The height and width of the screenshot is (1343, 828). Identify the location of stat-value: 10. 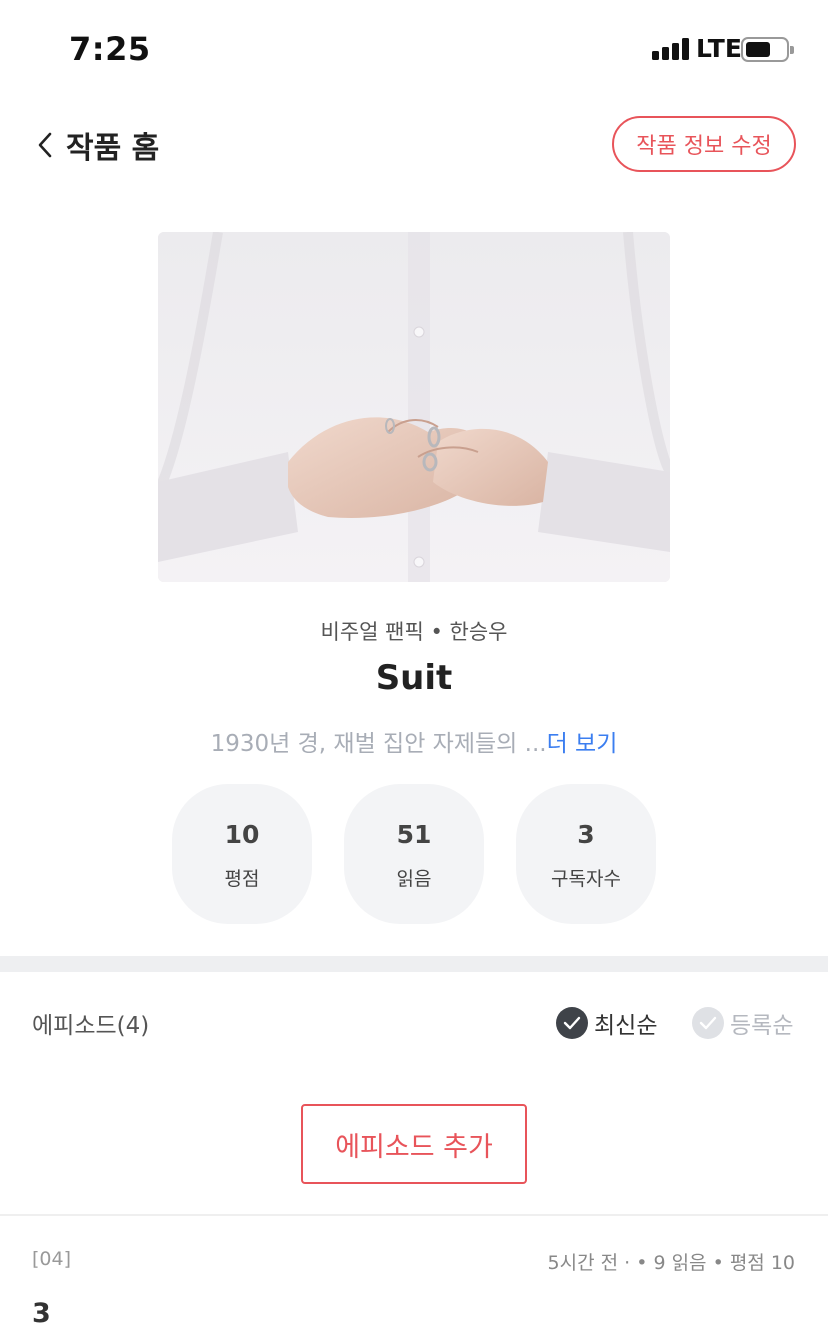
(242, 834).